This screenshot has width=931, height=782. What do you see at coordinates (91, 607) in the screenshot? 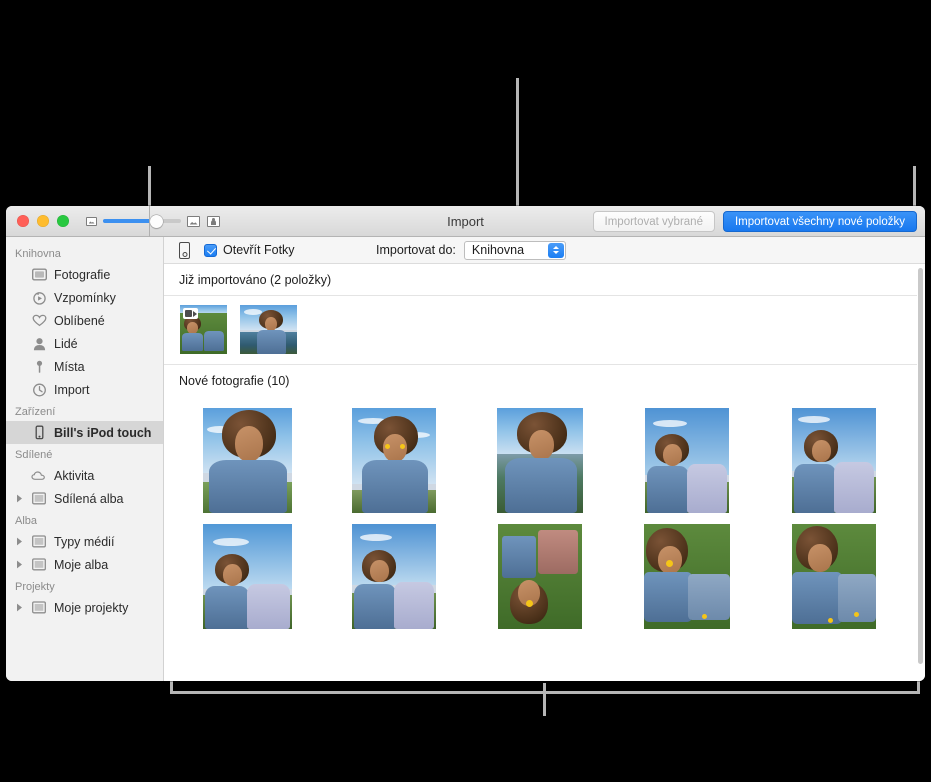
I see `sidebar-item-label: Moje projekty` at bounding box center [91, 607].